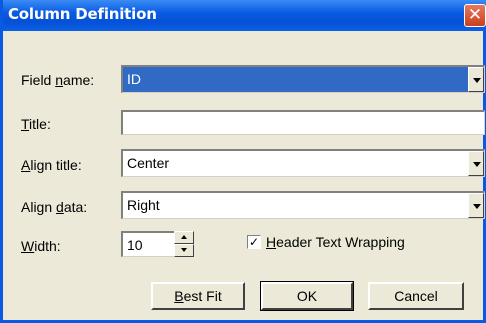 Image resolution: width=486 pixels, height=323 pixels. I want to click on checkmark-icon: ✓, so click(254, 242).